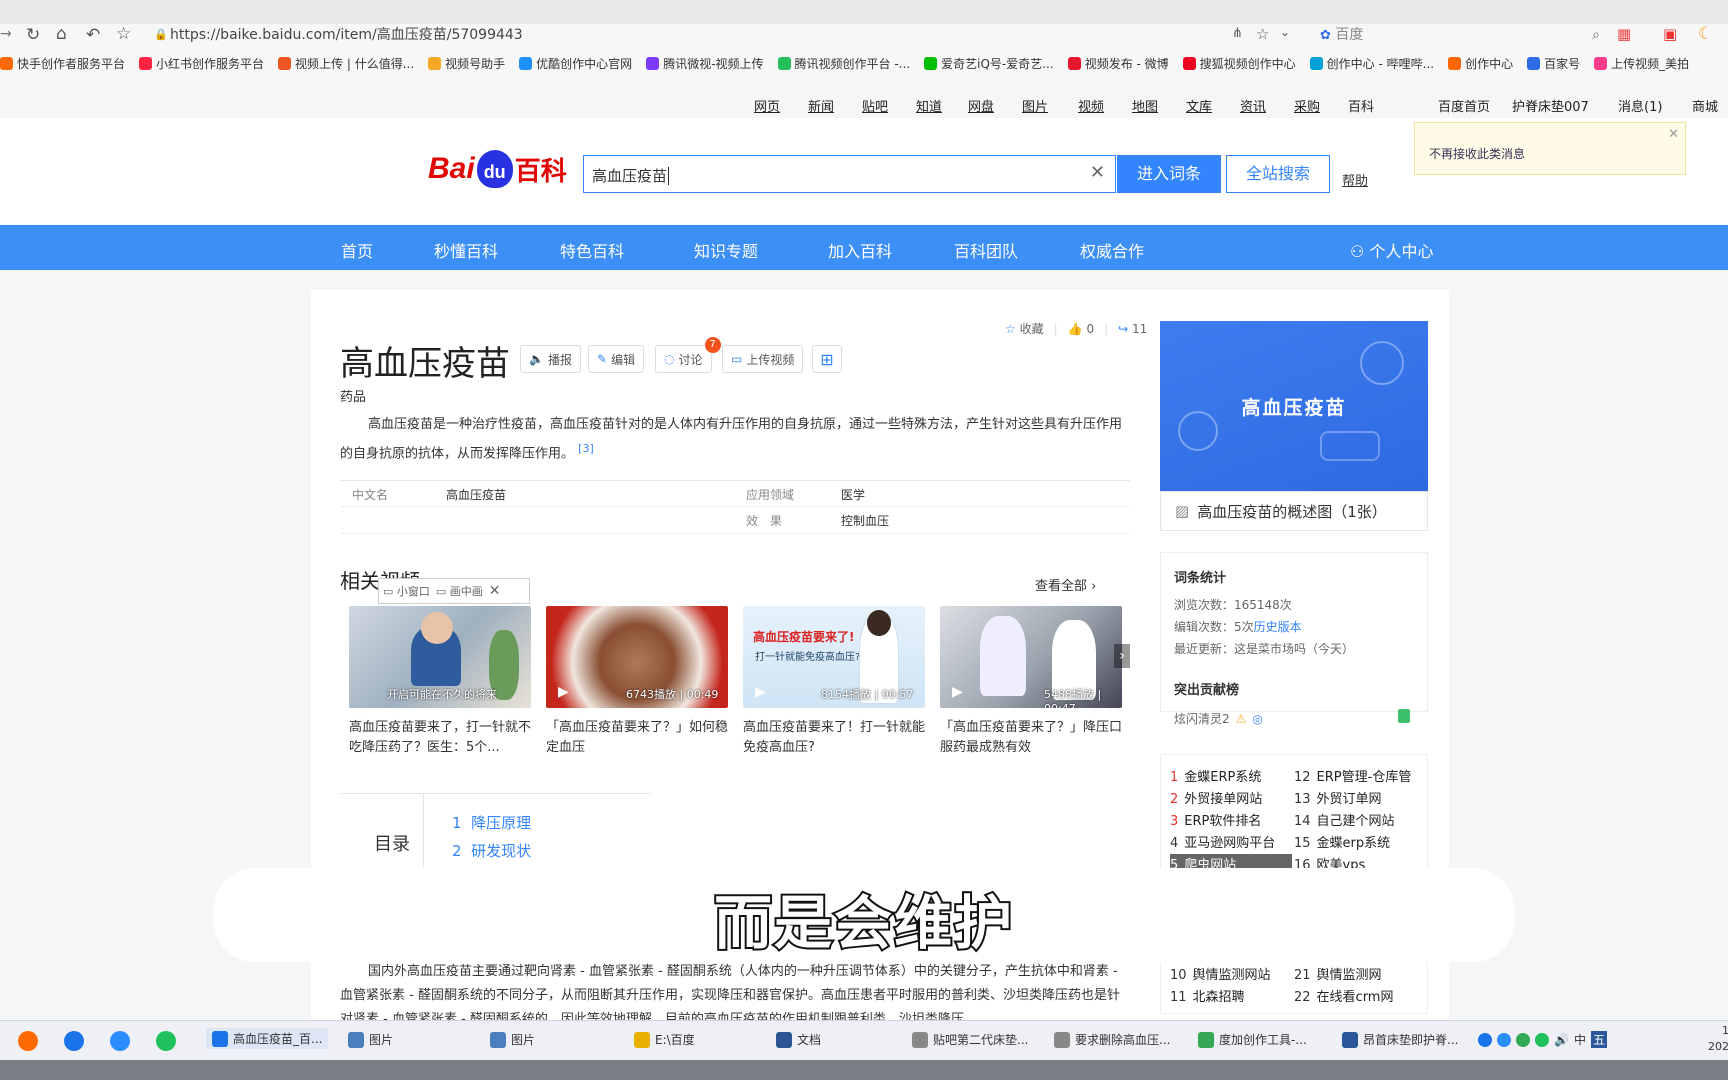 Image resolution: width=1728 pixels, height=1080 pixels. What do you see at coordinates (1122, 656) in the screenshot?
I see `carousel-next-icon: ›` at bounding box center [1122, 656].